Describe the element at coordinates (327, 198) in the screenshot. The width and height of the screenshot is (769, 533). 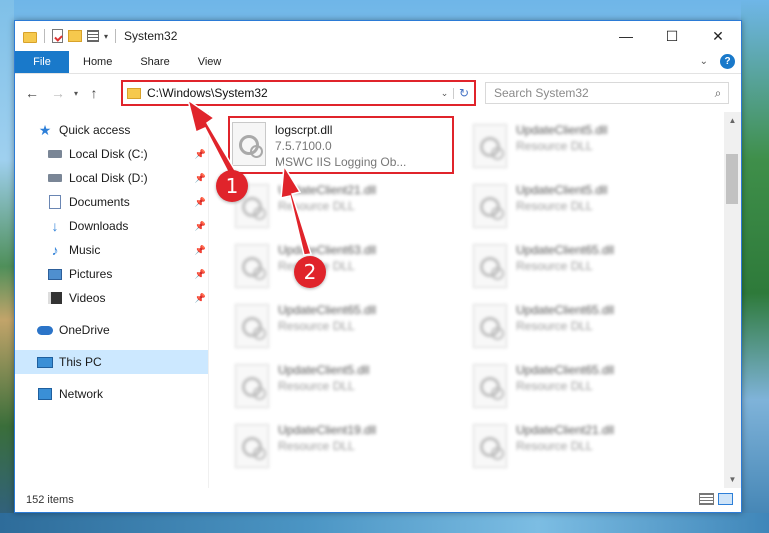
I see `file-item-text: UpdateClient21.dll Resource DLL` at that location.